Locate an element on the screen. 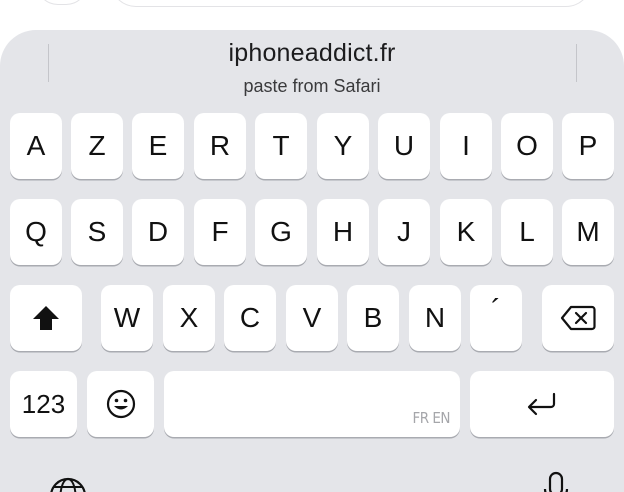  key-w: W is located at coordinates (127, 318).